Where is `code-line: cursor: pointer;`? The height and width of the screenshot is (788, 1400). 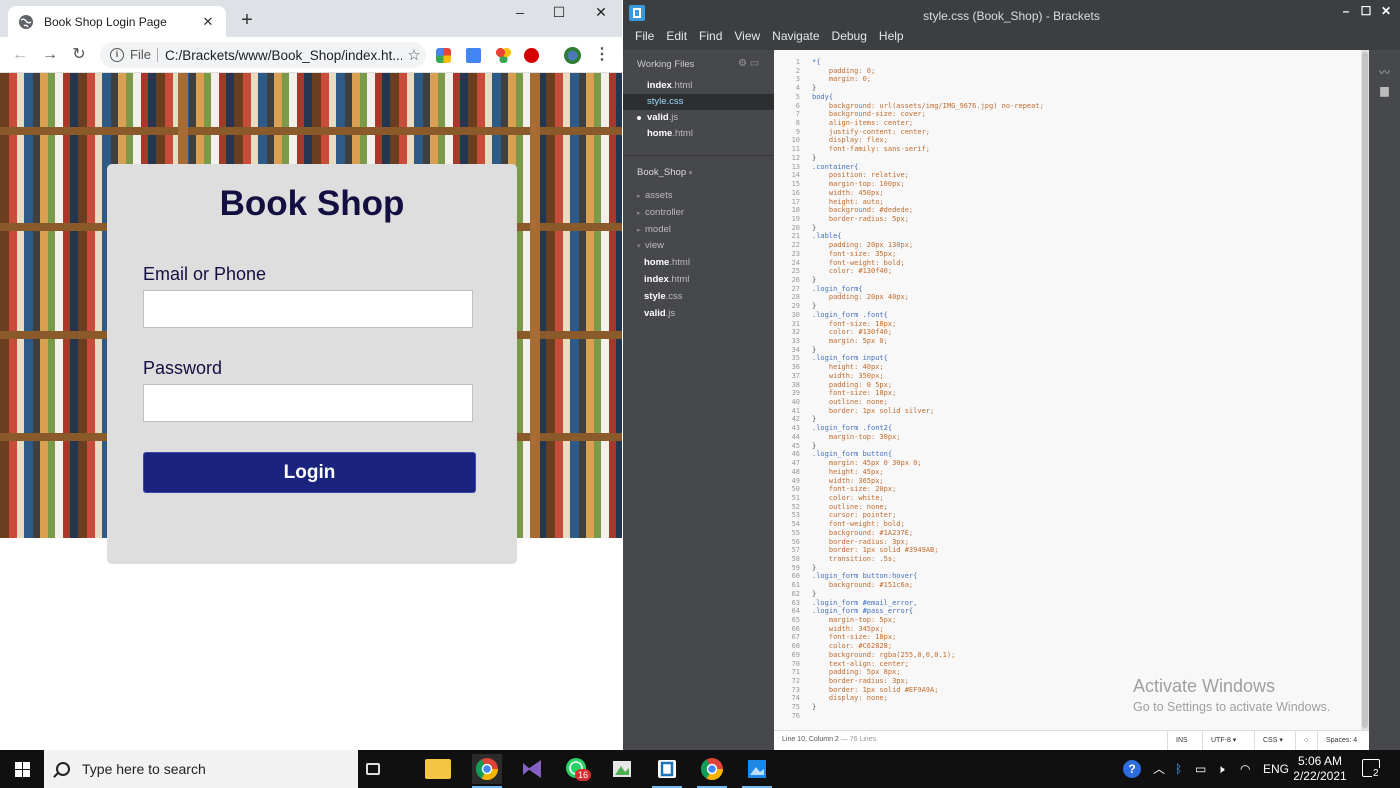 code-line: cursor: pointer; is located at coordinates (1082, 515).